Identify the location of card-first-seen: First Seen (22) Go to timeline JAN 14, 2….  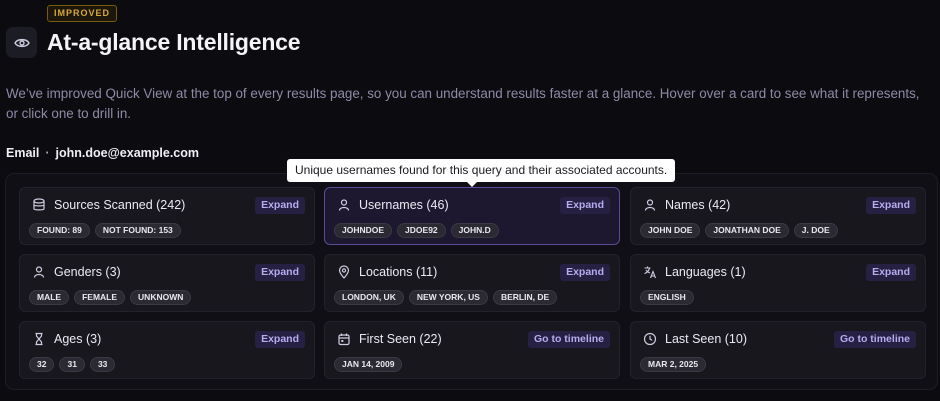
(472, 350).